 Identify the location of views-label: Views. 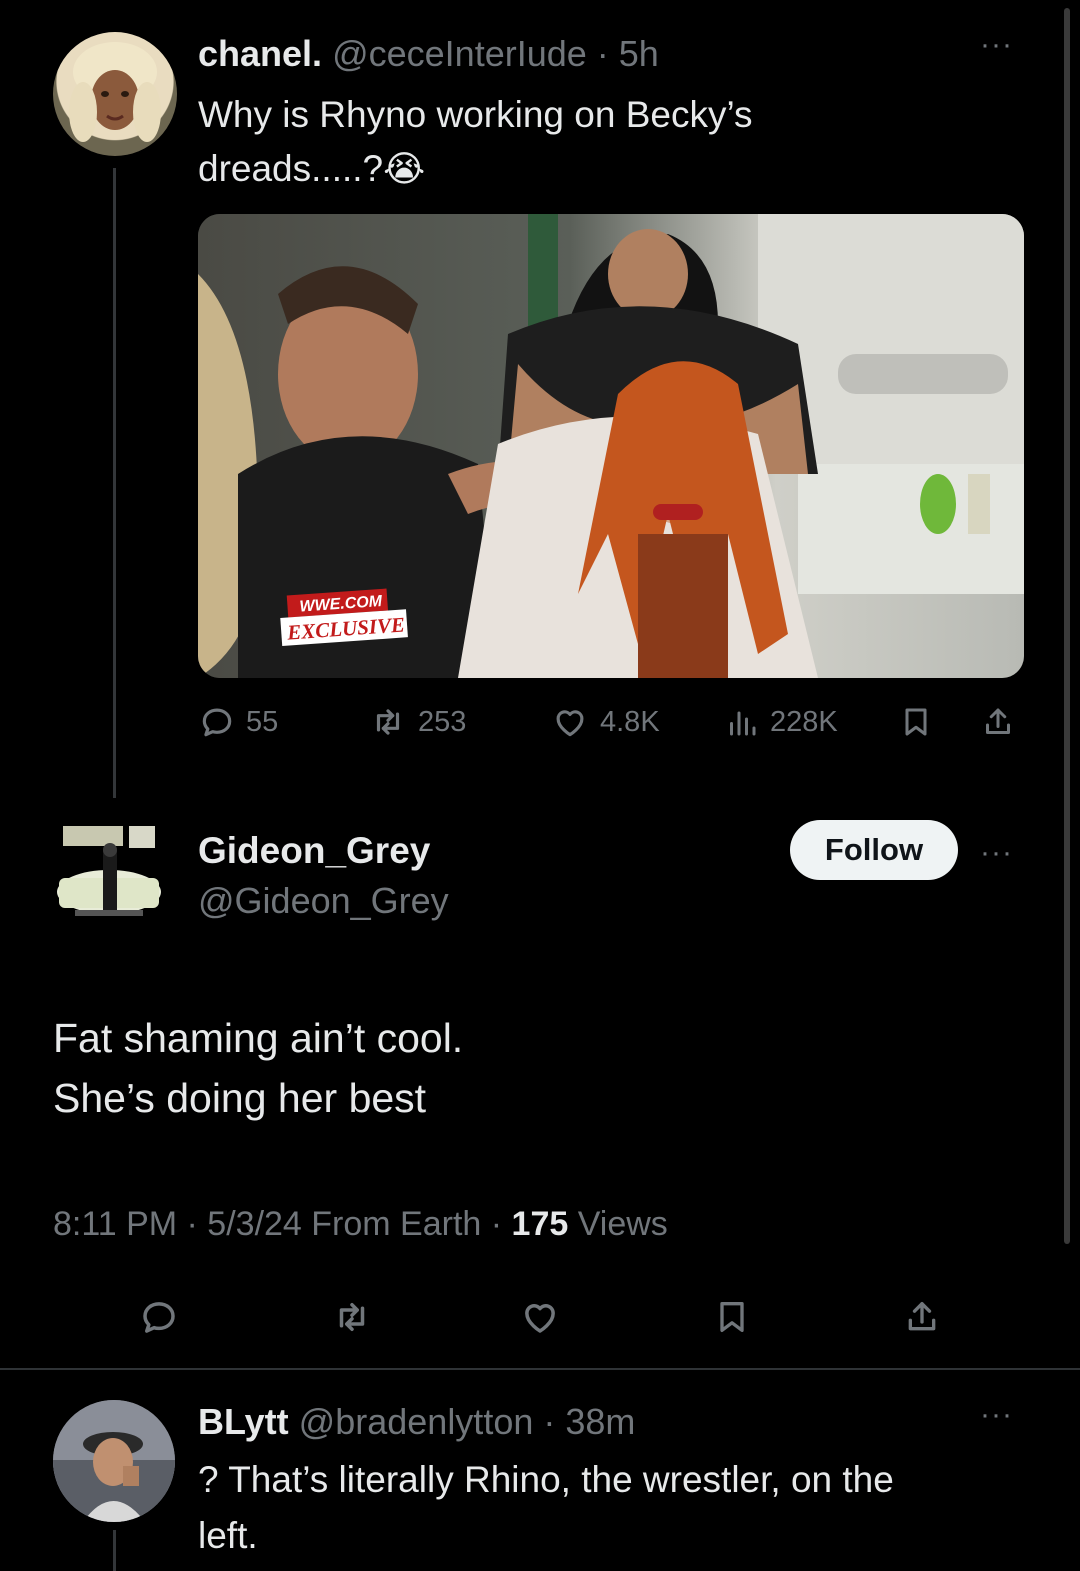
(618, 1224).